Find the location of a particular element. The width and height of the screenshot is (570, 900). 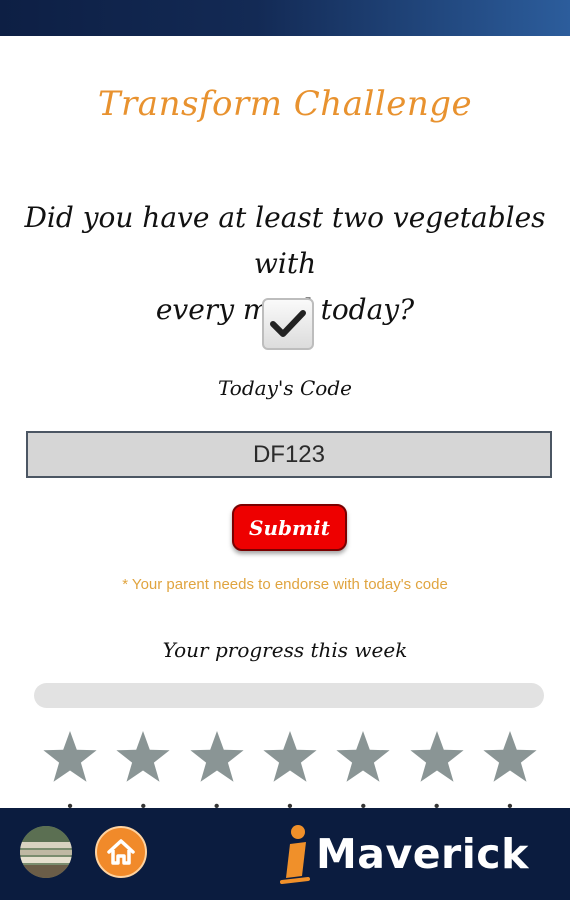

home-icon is located at coordinates (121, 852).